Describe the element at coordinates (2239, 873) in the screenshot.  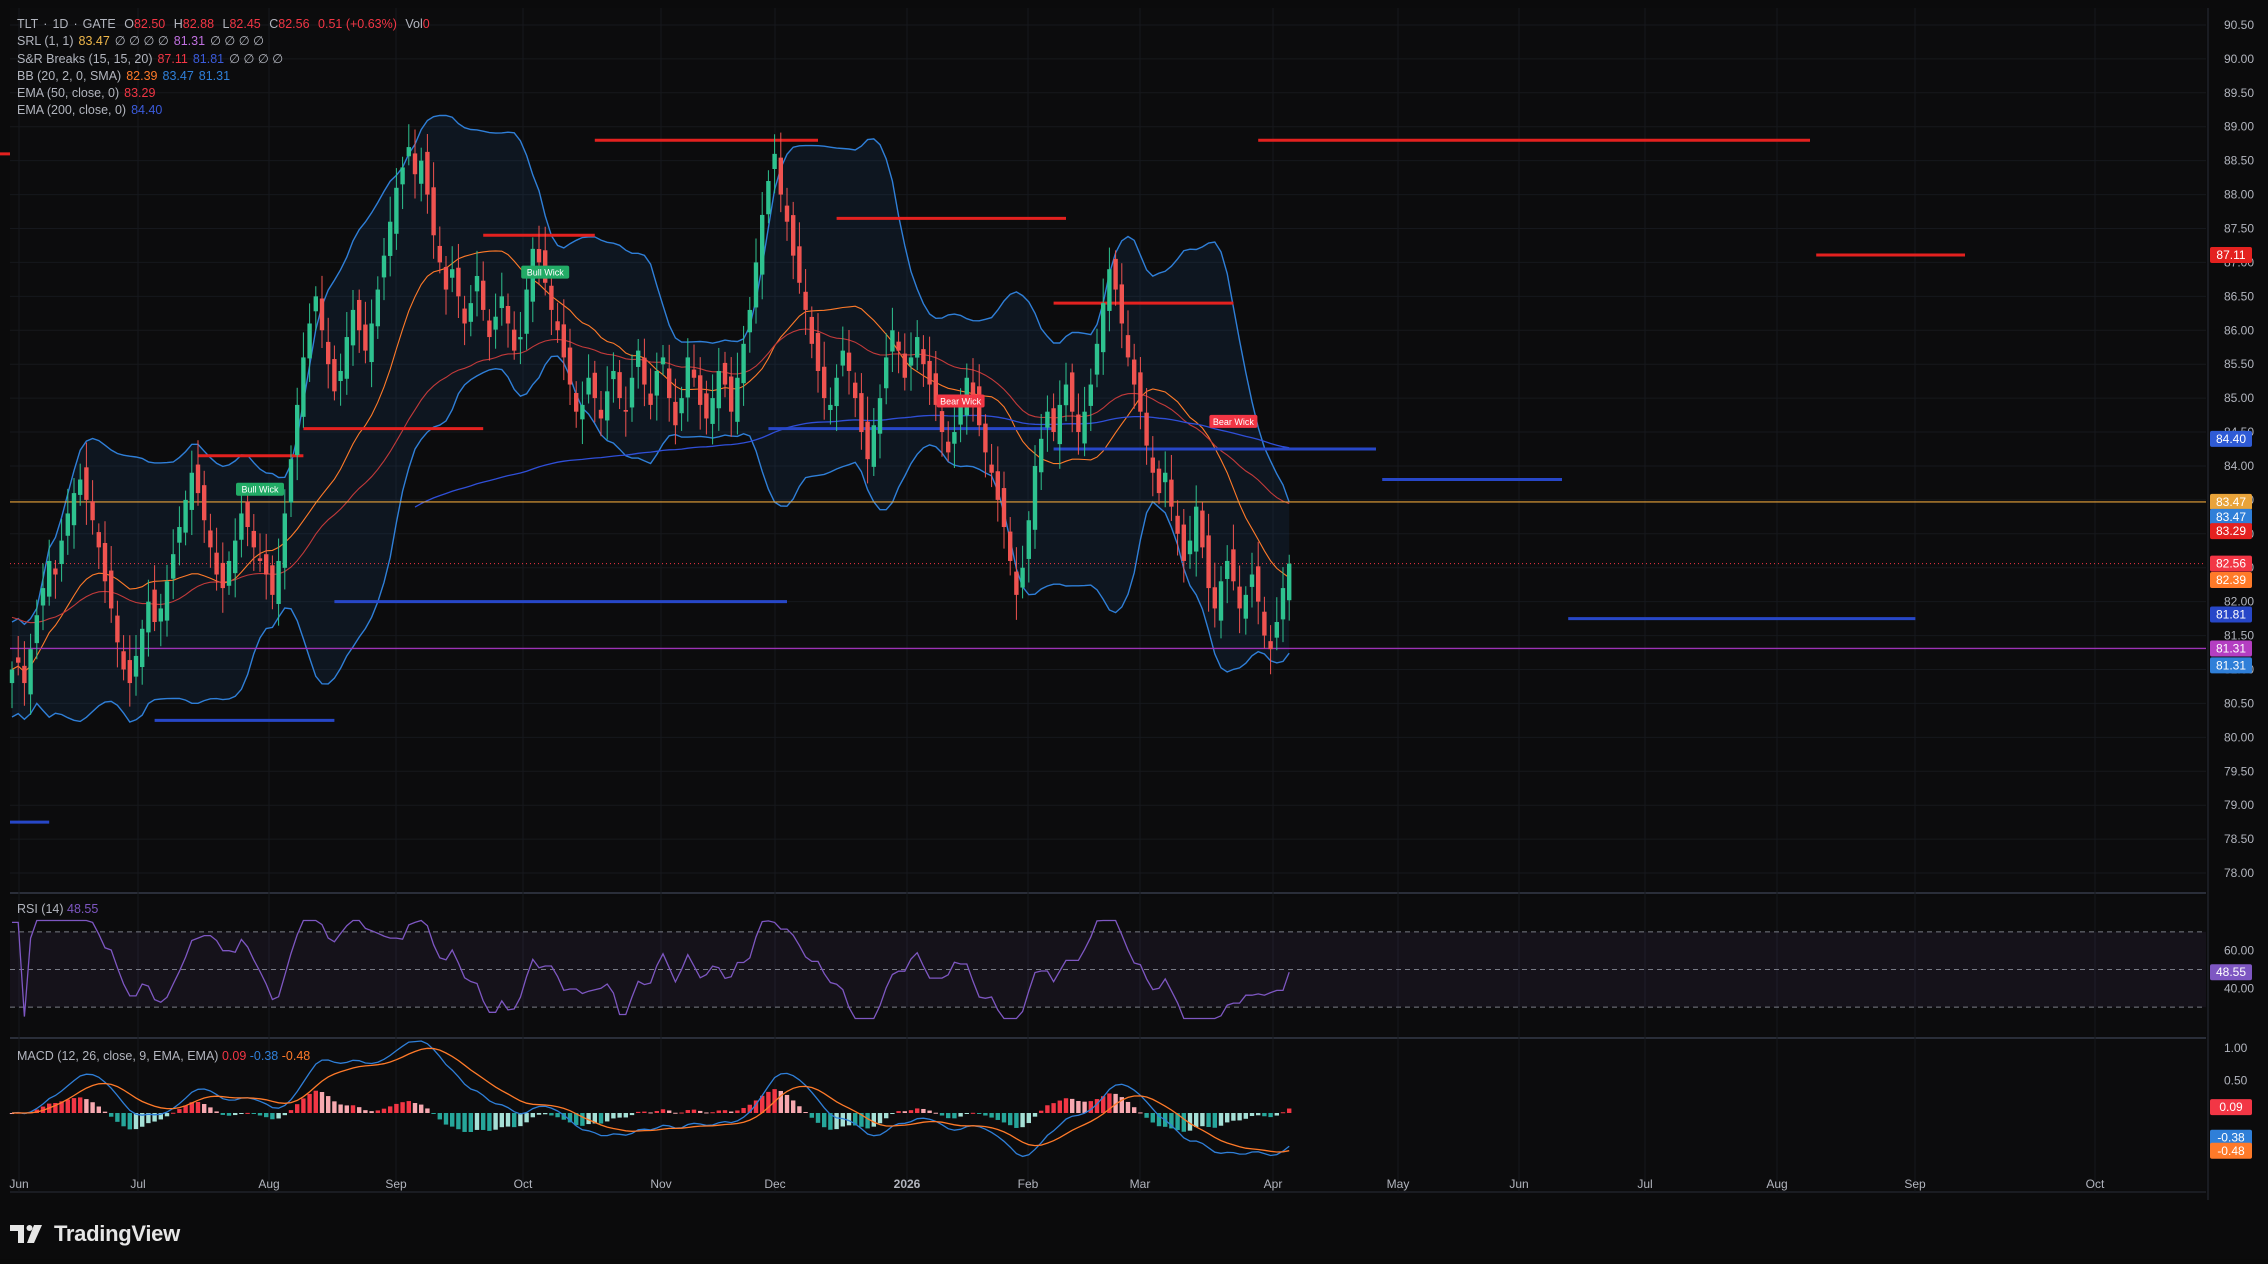
I see `price-axis-label: 78.00` at that location.